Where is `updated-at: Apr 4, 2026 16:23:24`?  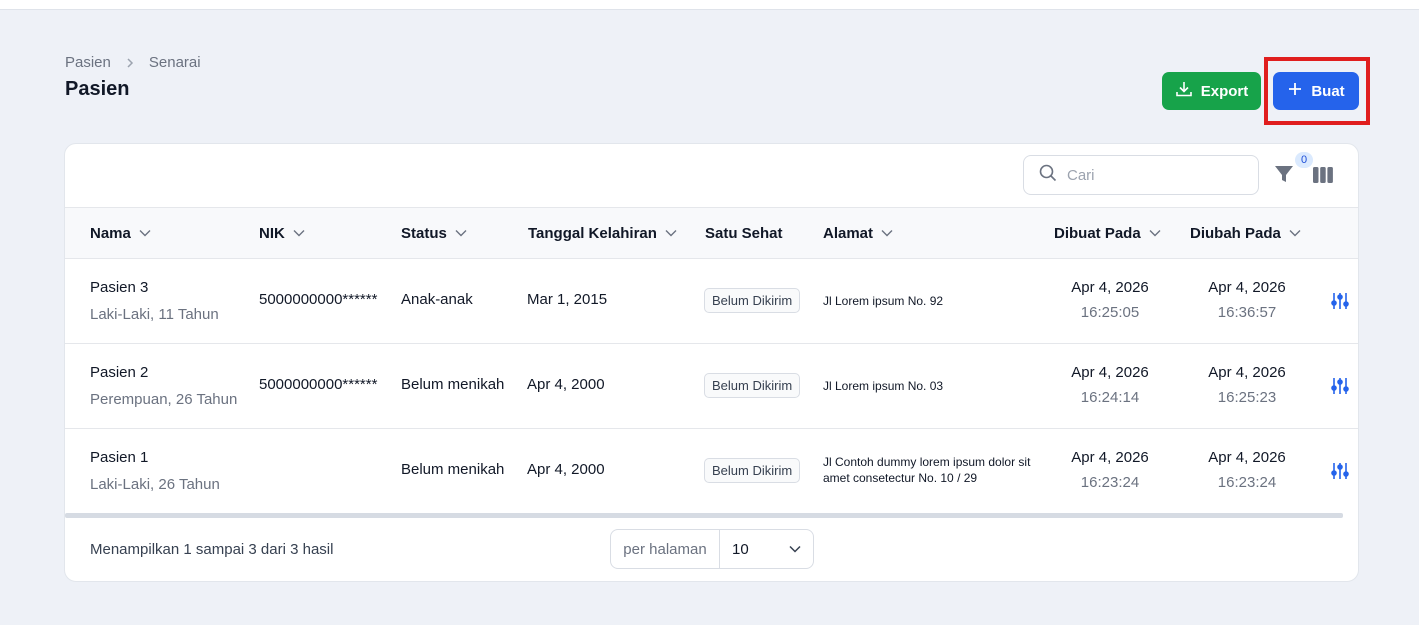
updated-at: Apr 4, 2026 16:23:24 is located at coordinates (1247, 470).